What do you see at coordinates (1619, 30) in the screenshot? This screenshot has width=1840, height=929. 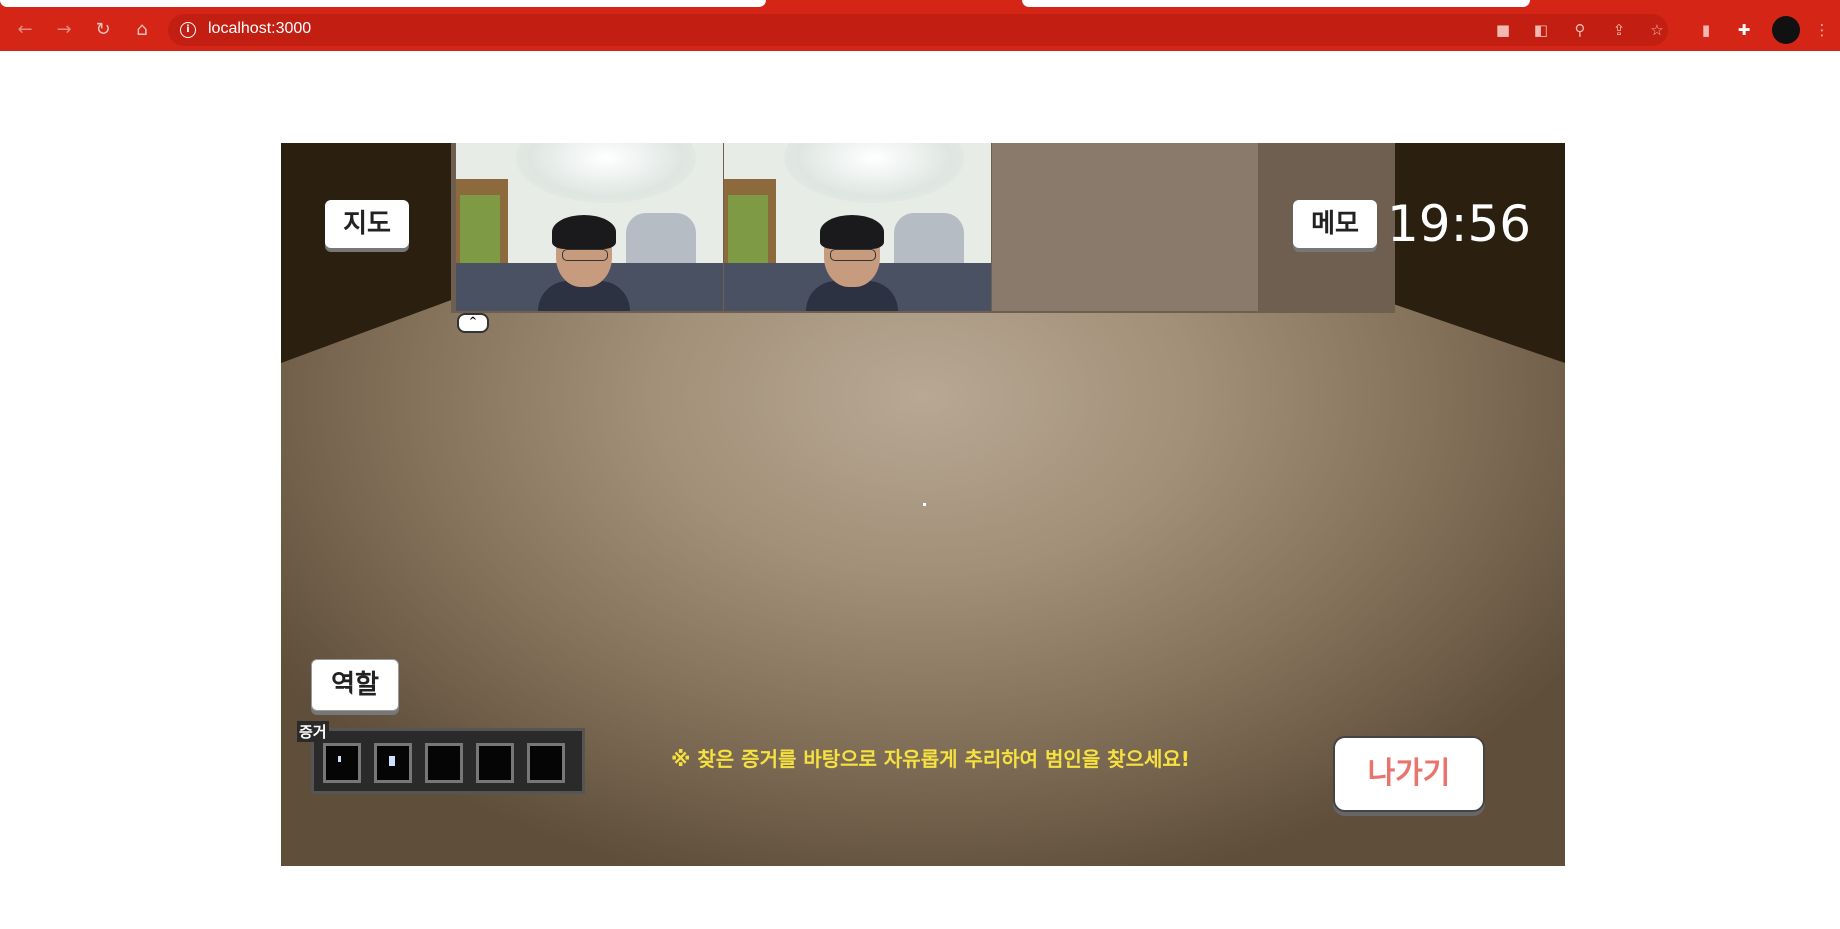 I see `share-icon: ⇪` at bounding box center [1619, 30].